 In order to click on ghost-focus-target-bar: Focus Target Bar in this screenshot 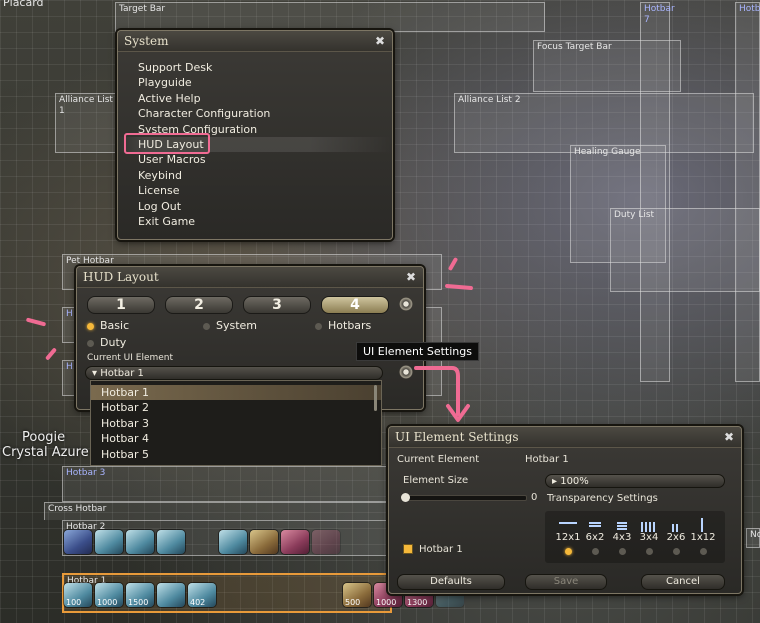, I will do `click(607, 66)`.